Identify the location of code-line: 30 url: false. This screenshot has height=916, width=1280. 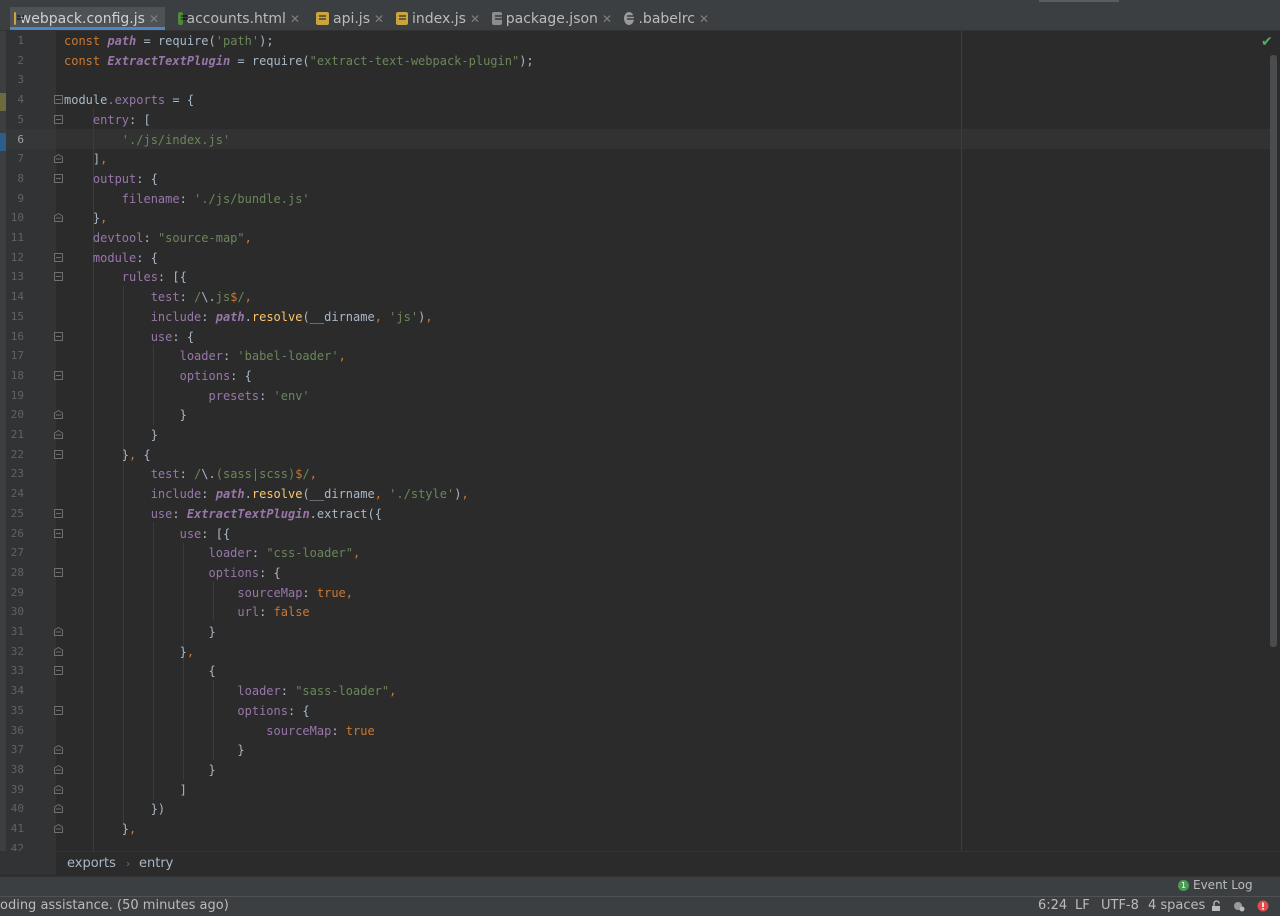
(635, 612).